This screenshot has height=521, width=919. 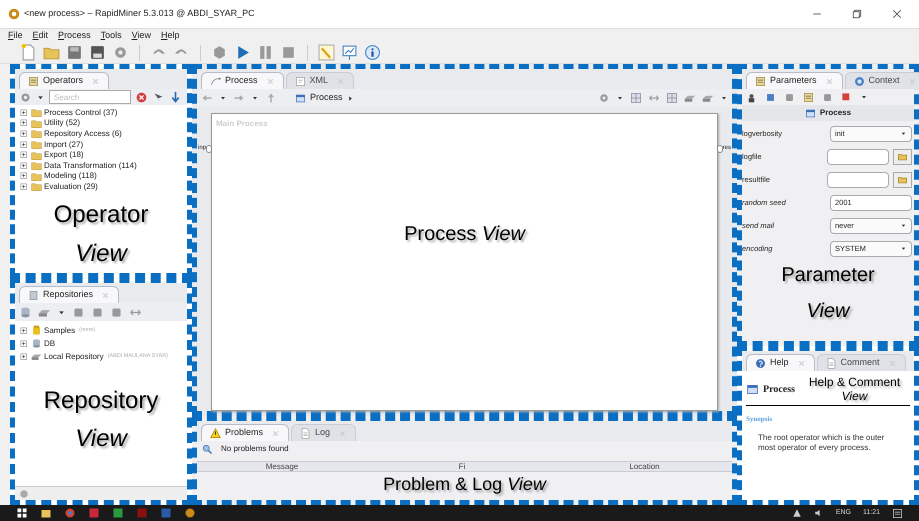 What do you see at coordinates (101, 420) in the screenshot?
I see `annotation-label: Repository View` at bounding box center [101, 420].